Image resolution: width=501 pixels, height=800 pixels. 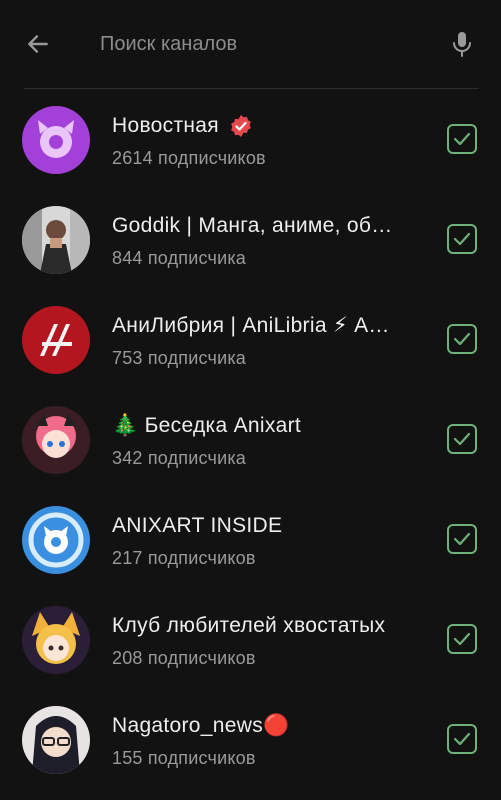 I want to click on red-circle-icon: 🔴, so click(x=276, y=725).